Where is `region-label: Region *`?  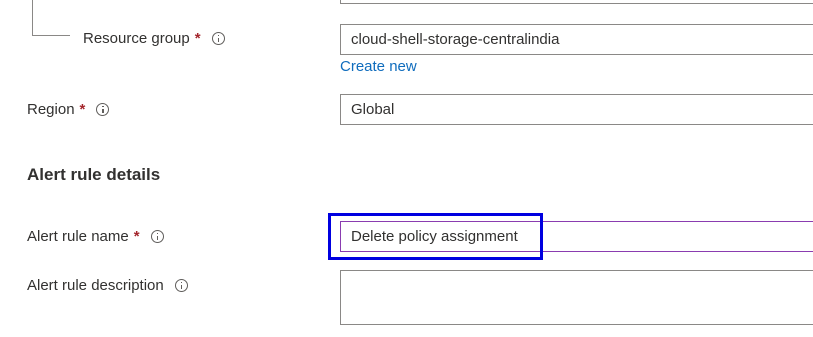 region-label: Region * is located at coordinates (68, 109).